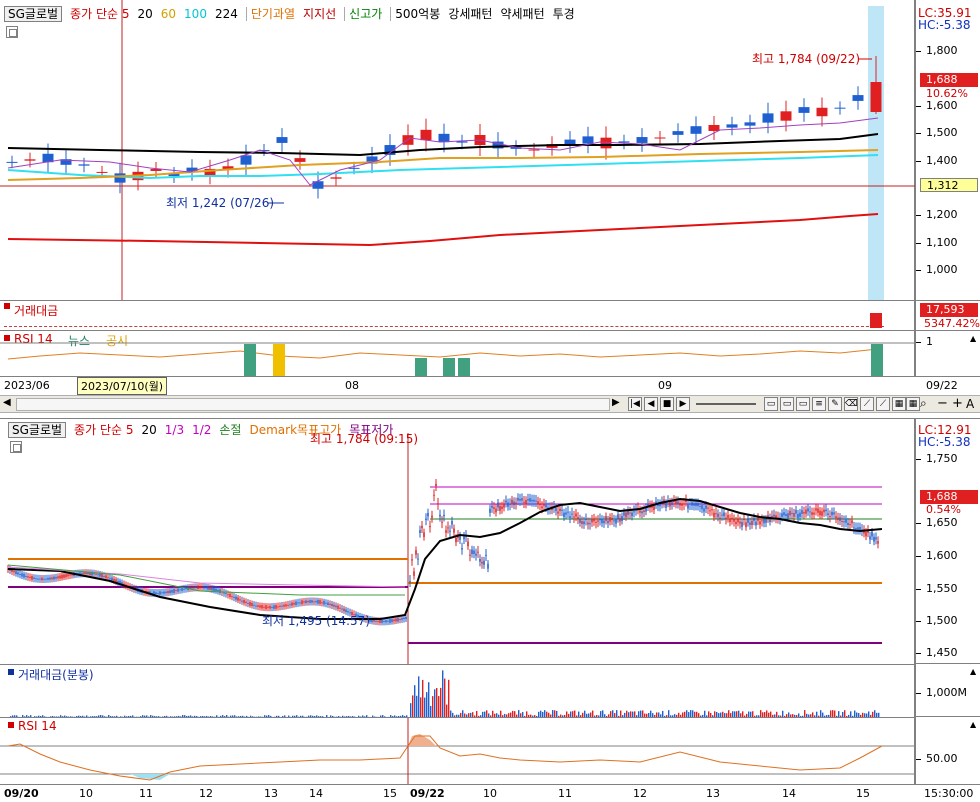 Image resolution: width=980 pixels, height=802 pixels. What do you see at coordinates (726, 404) in the screenshot?
I see `zoom-slider` at bounding box center [726, 404].